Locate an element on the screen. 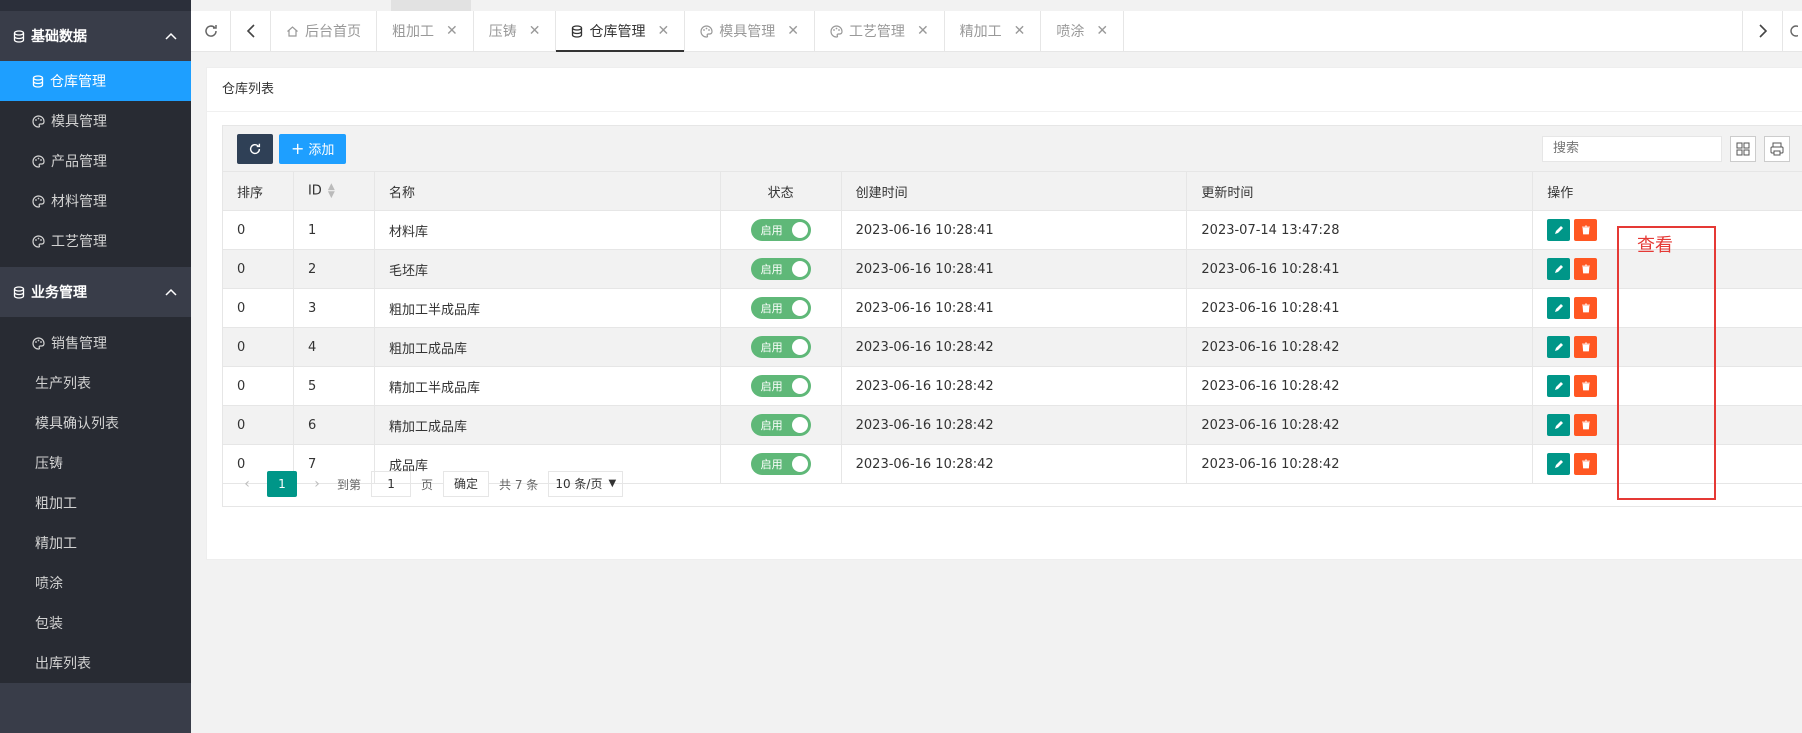 The height and width of the screenshot is (733, 1802). print-icon is located at coordinates (1777, 148).